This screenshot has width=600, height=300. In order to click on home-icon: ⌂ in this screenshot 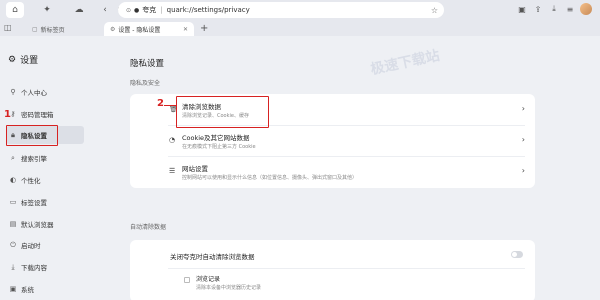, I will do `click(15, 10)`.